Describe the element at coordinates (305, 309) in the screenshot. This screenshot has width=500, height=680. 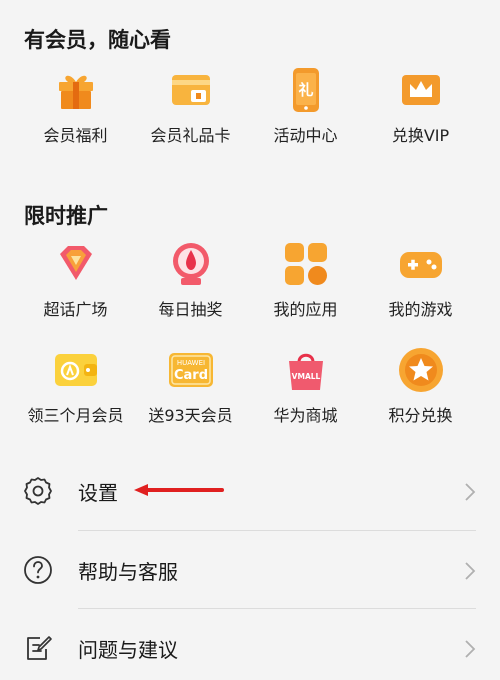
I see `promo-item-label: 我的应用` at that location.